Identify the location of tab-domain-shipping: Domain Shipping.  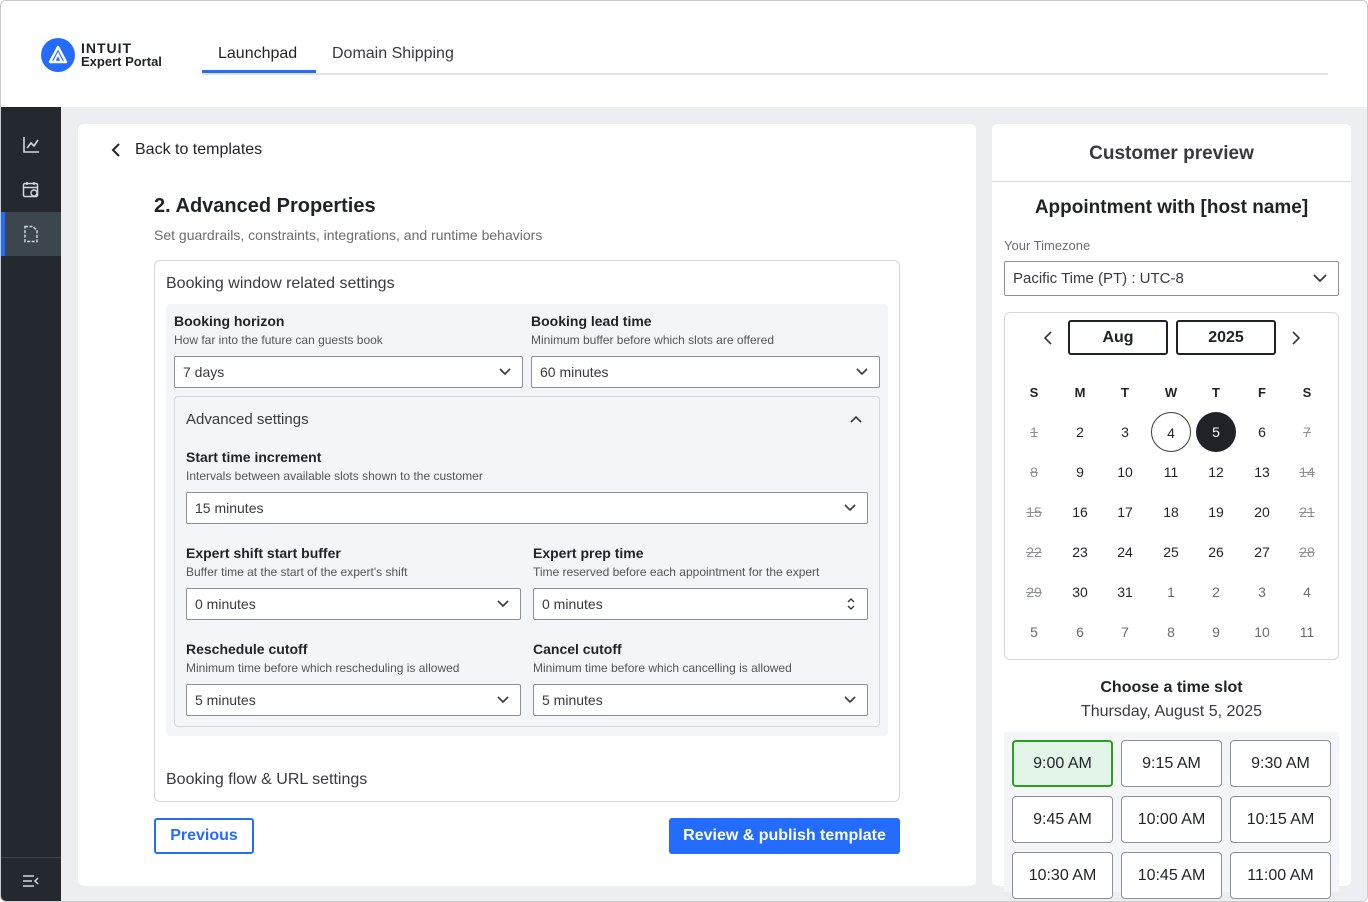
(393, 60).